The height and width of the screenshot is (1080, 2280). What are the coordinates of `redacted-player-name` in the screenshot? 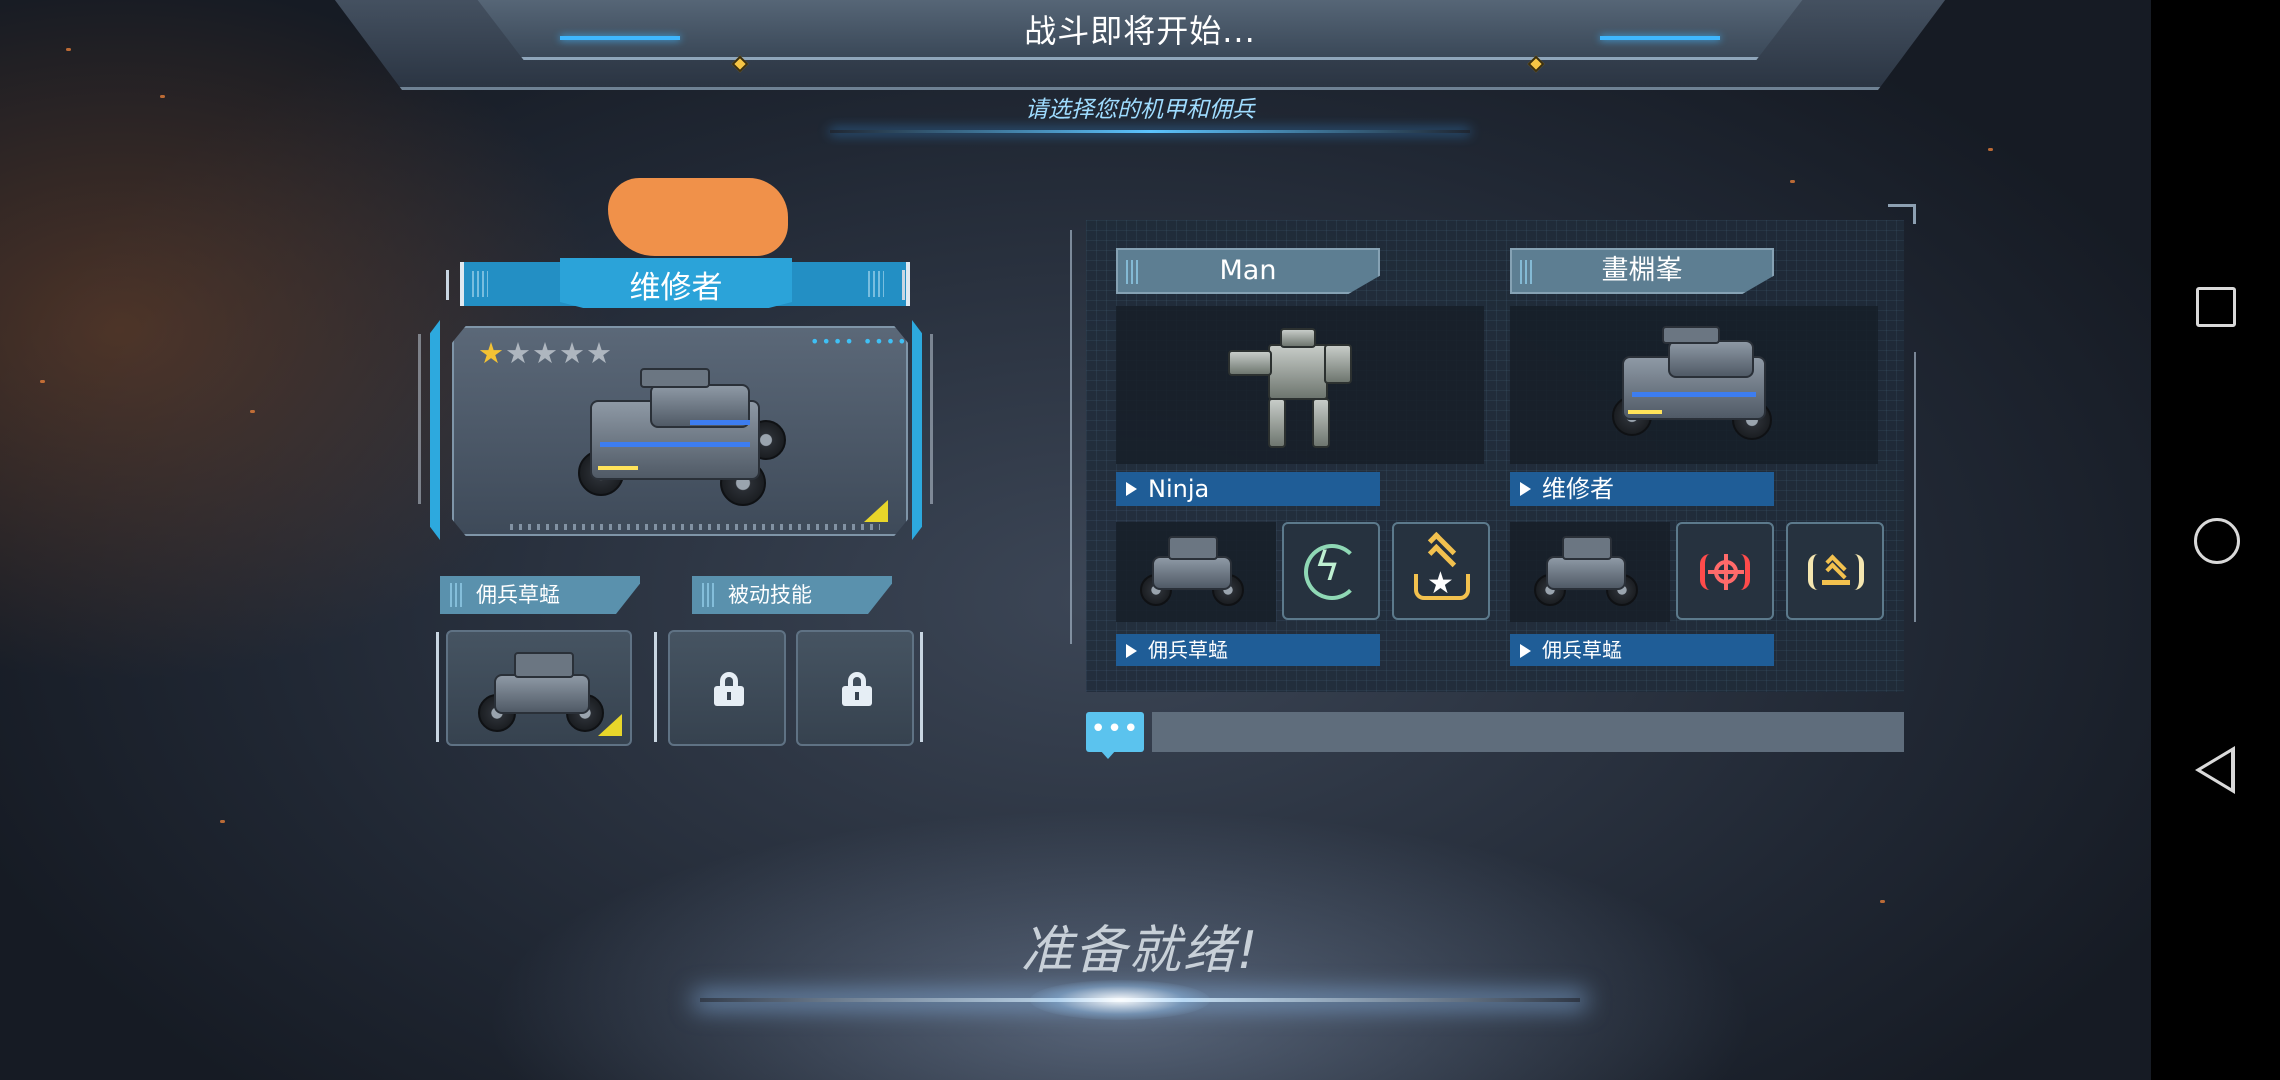 It's located at (698, 217).